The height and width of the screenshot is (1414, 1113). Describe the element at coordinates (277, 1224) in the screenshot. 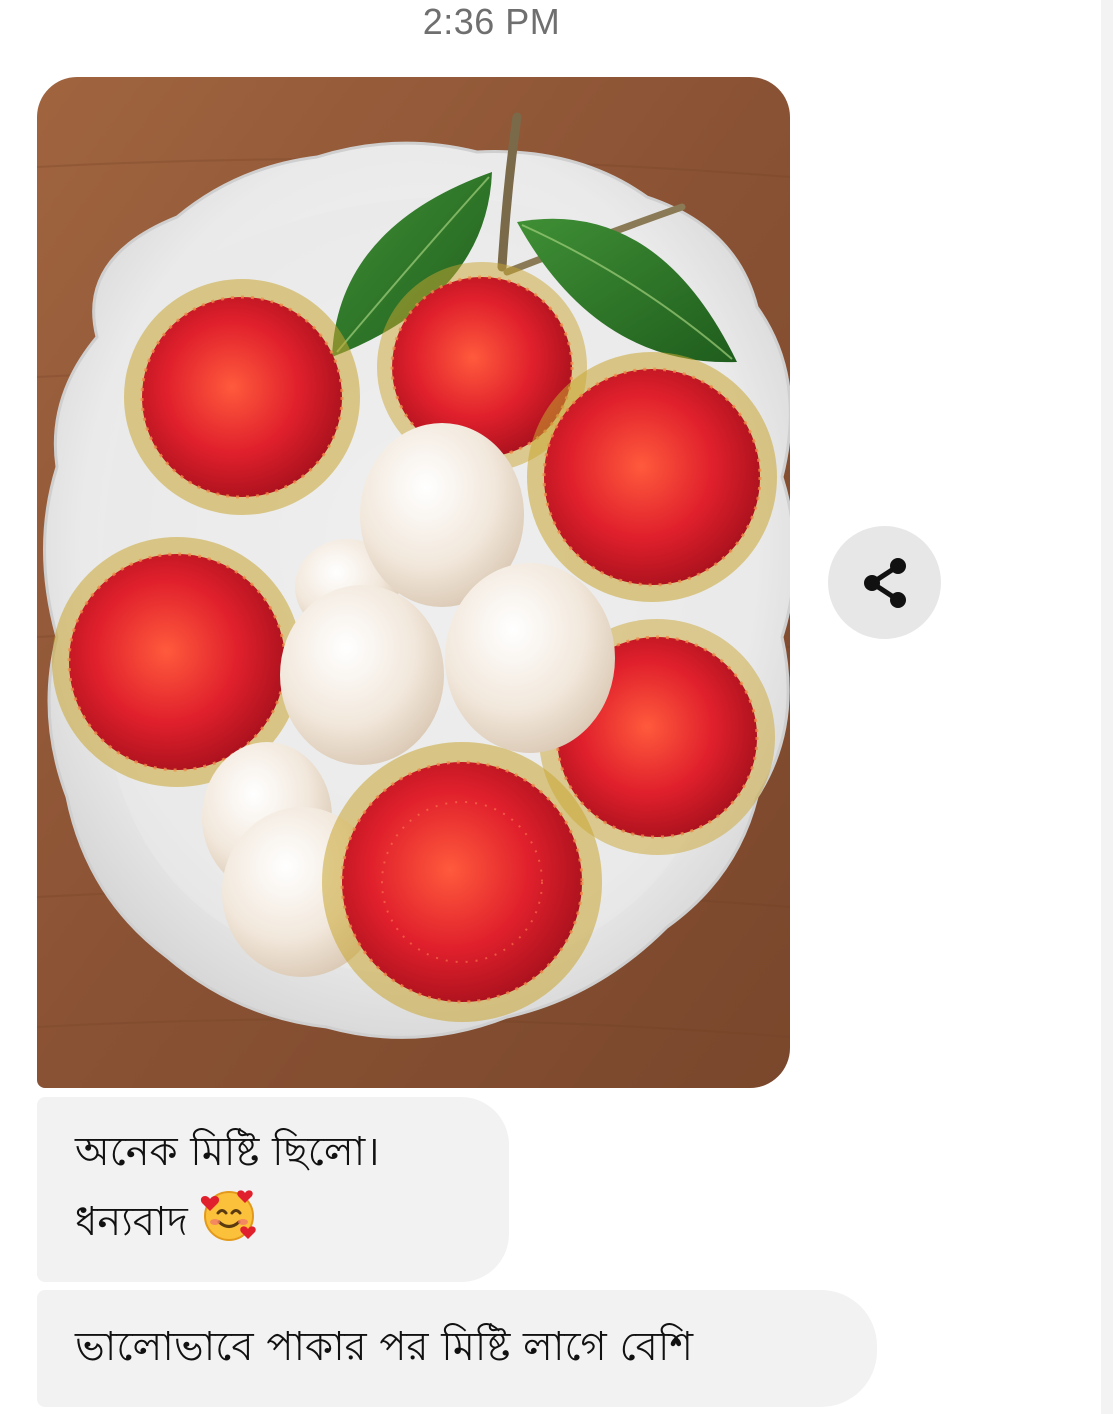

I see `message-line-2: ধন্যবাদ` at that location.